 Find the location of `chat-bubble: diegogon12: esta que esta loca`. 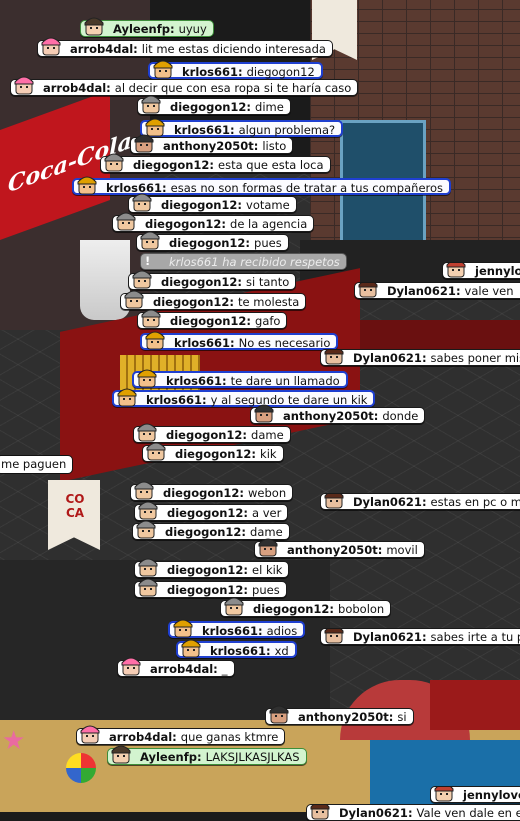

chat-bubble: diegogon12: esta que esta loca is located at coordinates (215, 163).